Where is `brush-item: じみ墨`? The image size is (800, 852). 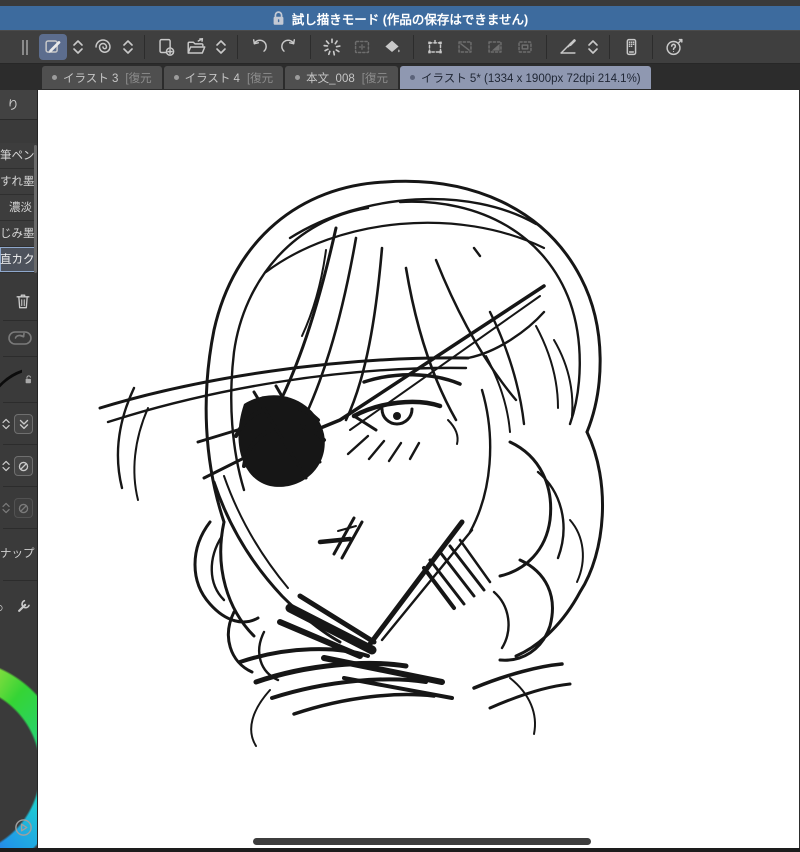
brush-item: じみ墨 is located at coordinates (18, 234).